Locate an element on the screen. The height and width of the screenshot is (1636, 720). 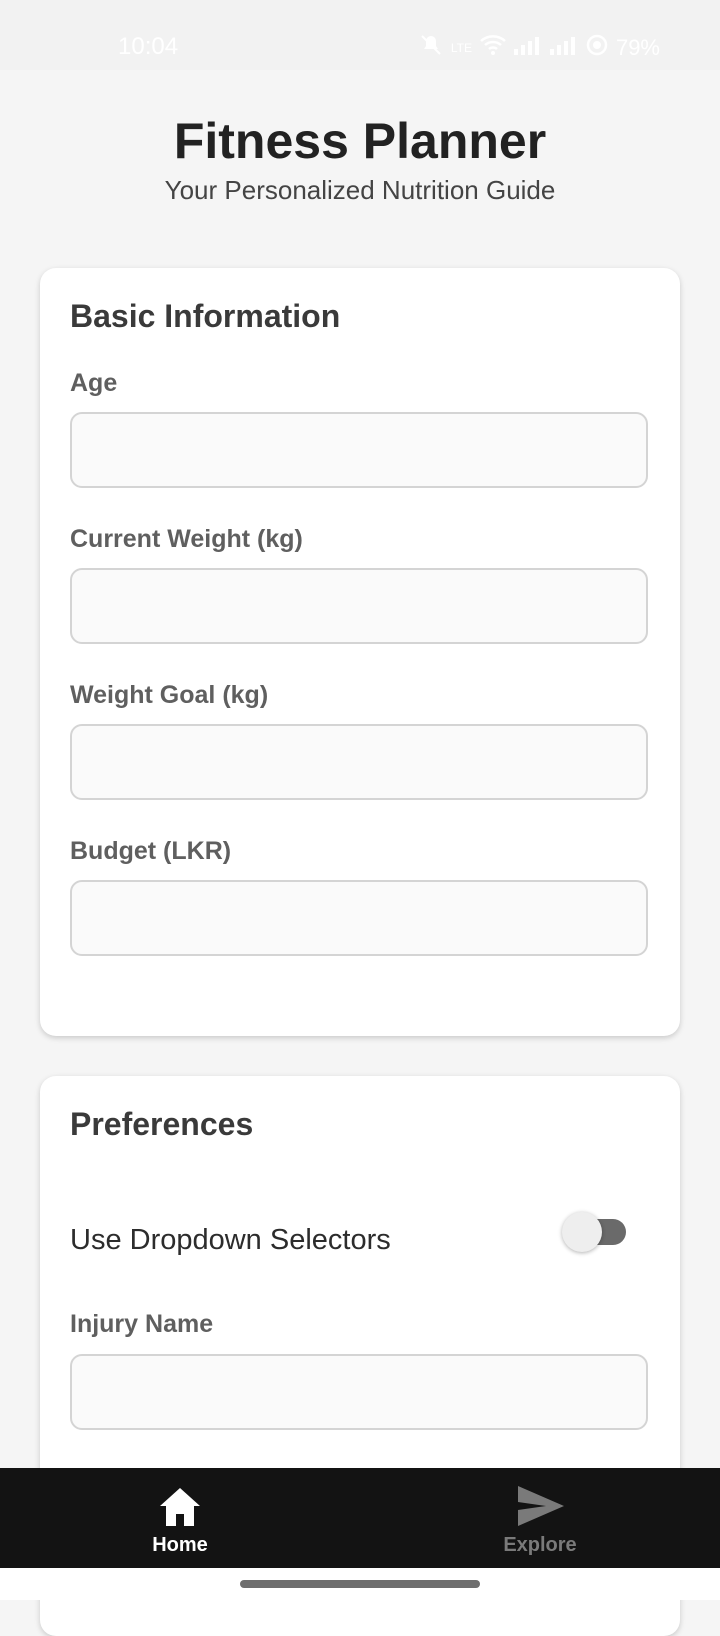
weight-goal-label: Weight Goal (kg) is located at coordinates (169, 695).